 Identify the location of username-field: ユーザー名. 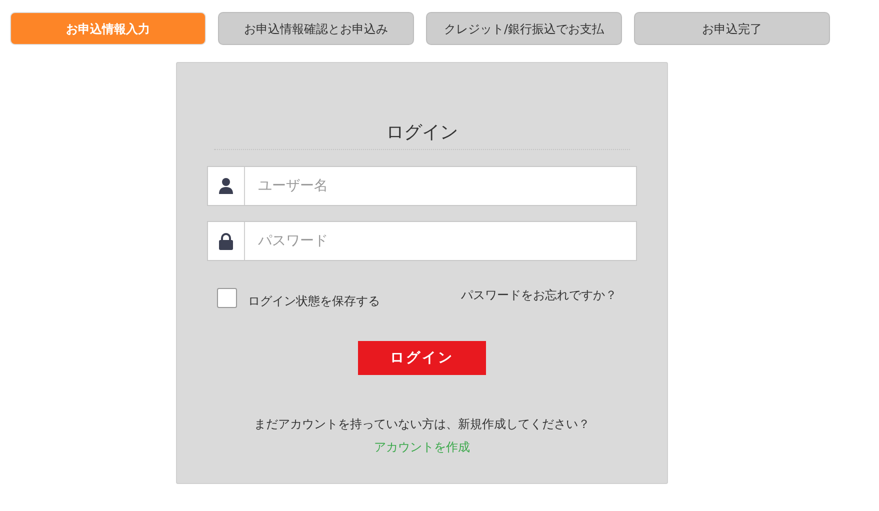
(422, 186).